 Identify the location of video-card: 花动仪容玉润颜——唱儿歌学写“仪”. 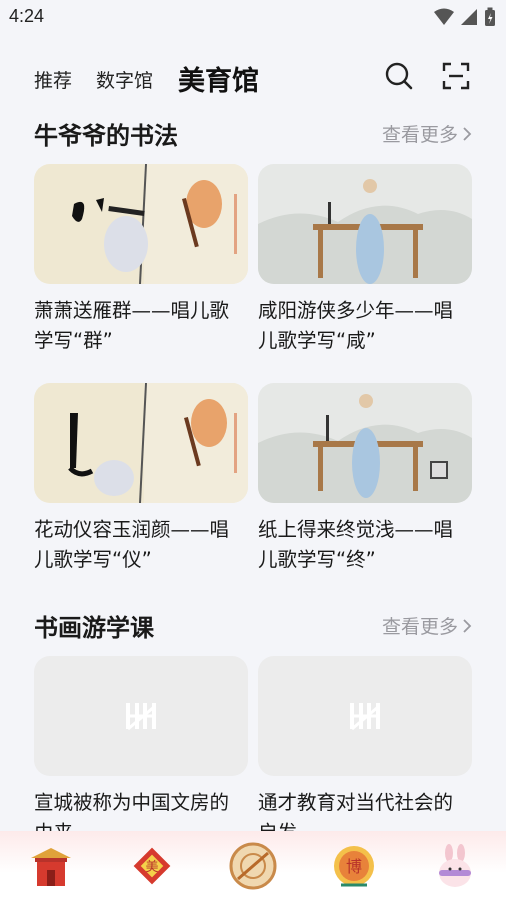
(141, 479).